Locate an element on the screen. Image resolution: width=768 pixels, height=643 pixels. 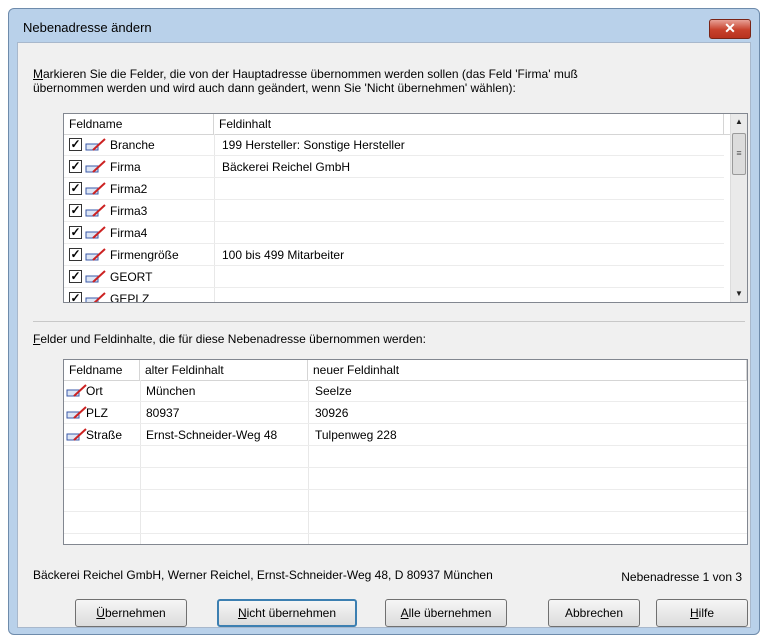
scroll-thumb: ≡ is located at coordinates (739, 154).